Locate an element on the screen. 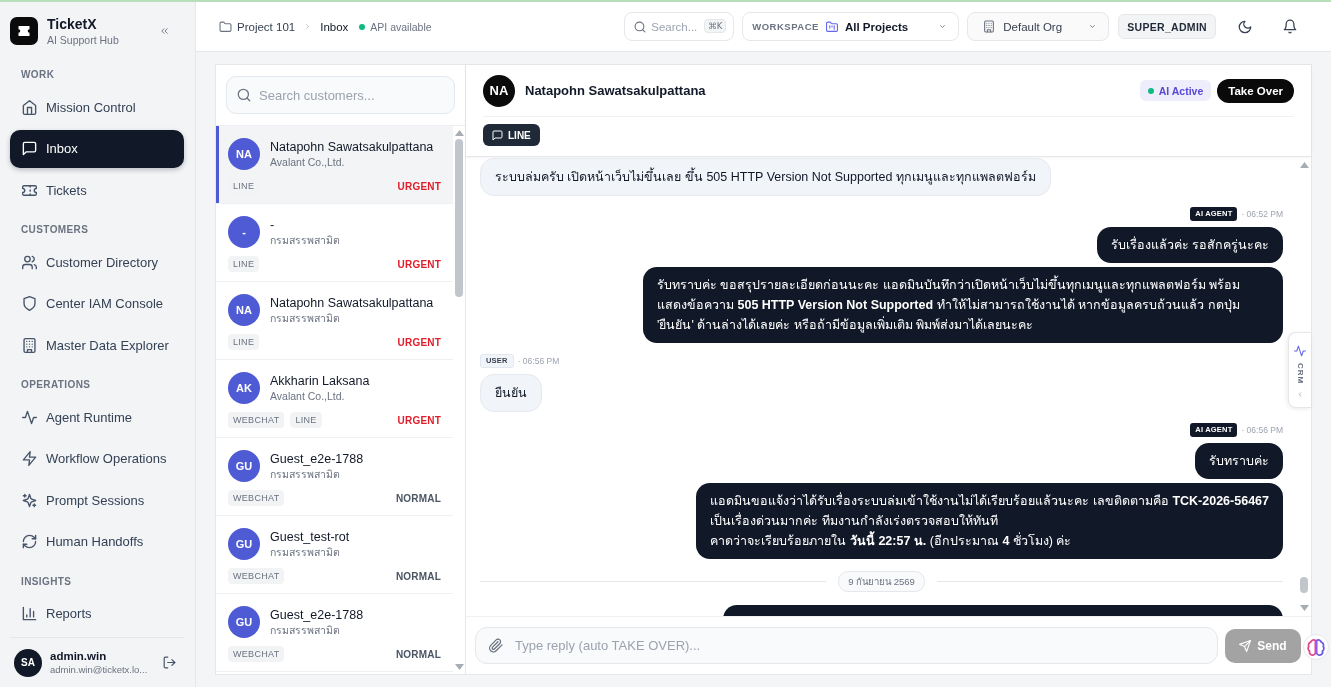 The height and width of the screenshot is (687, 1331). sidebar-item: Workflow Operations is located at coordinates (97, 458).